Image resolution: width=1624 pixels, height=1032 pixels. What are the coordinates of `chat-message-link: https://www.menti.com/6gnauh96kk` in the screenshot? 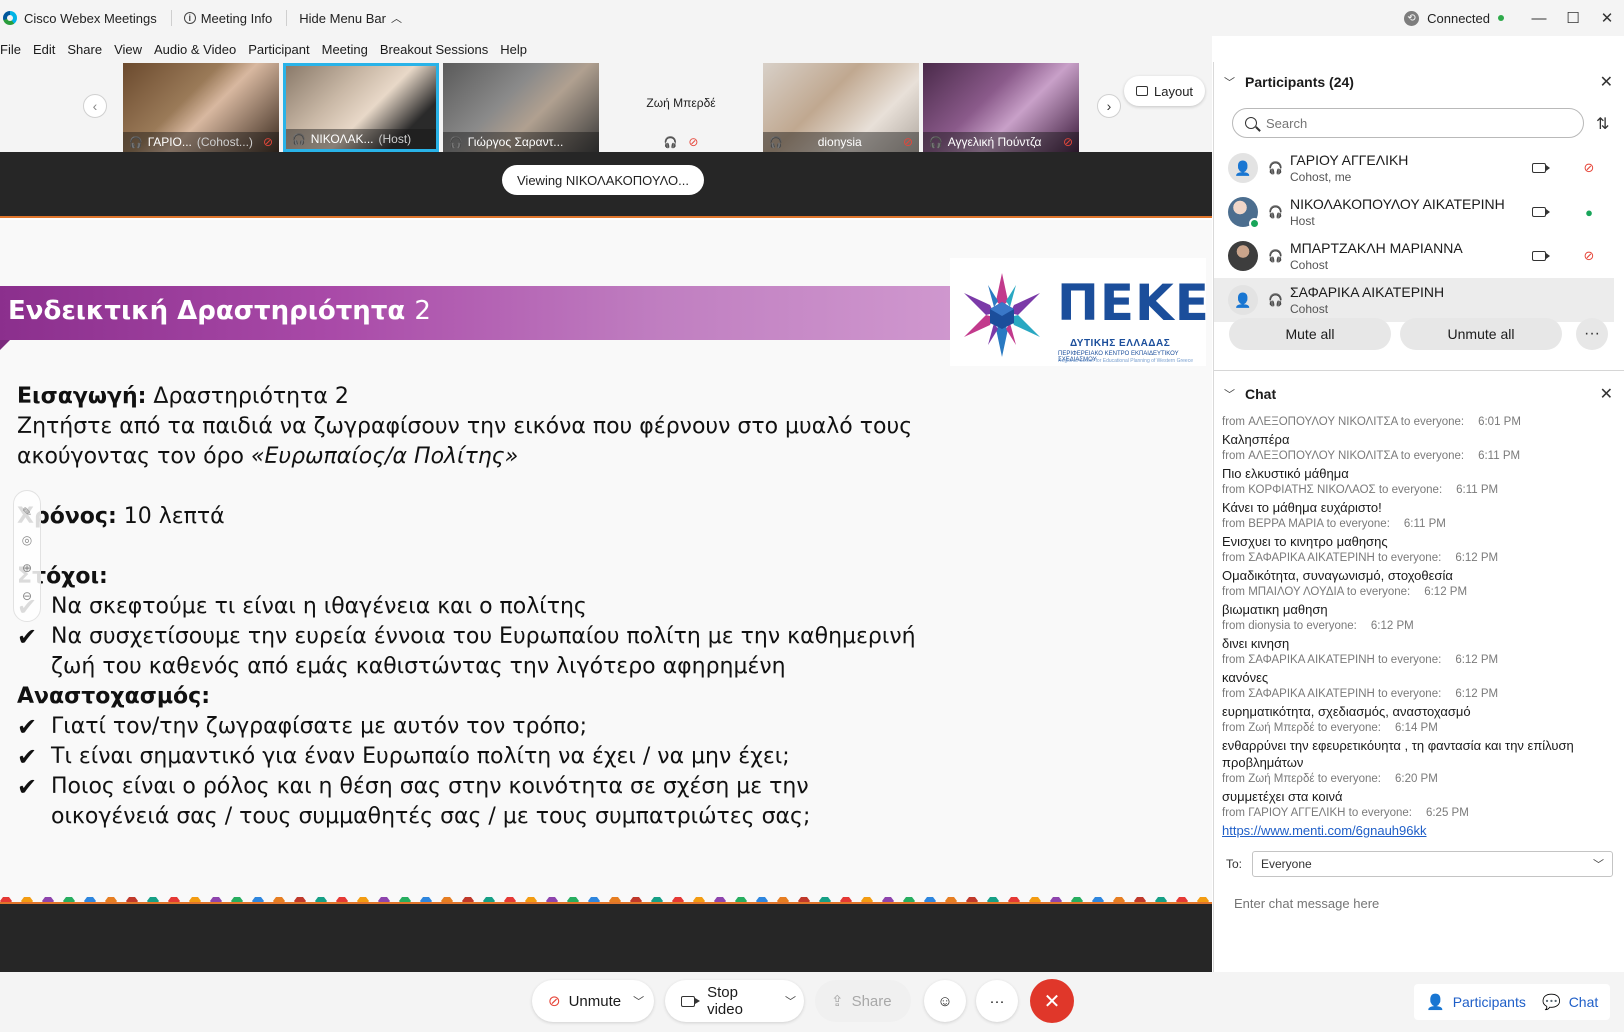 It's located at (1418, 830).